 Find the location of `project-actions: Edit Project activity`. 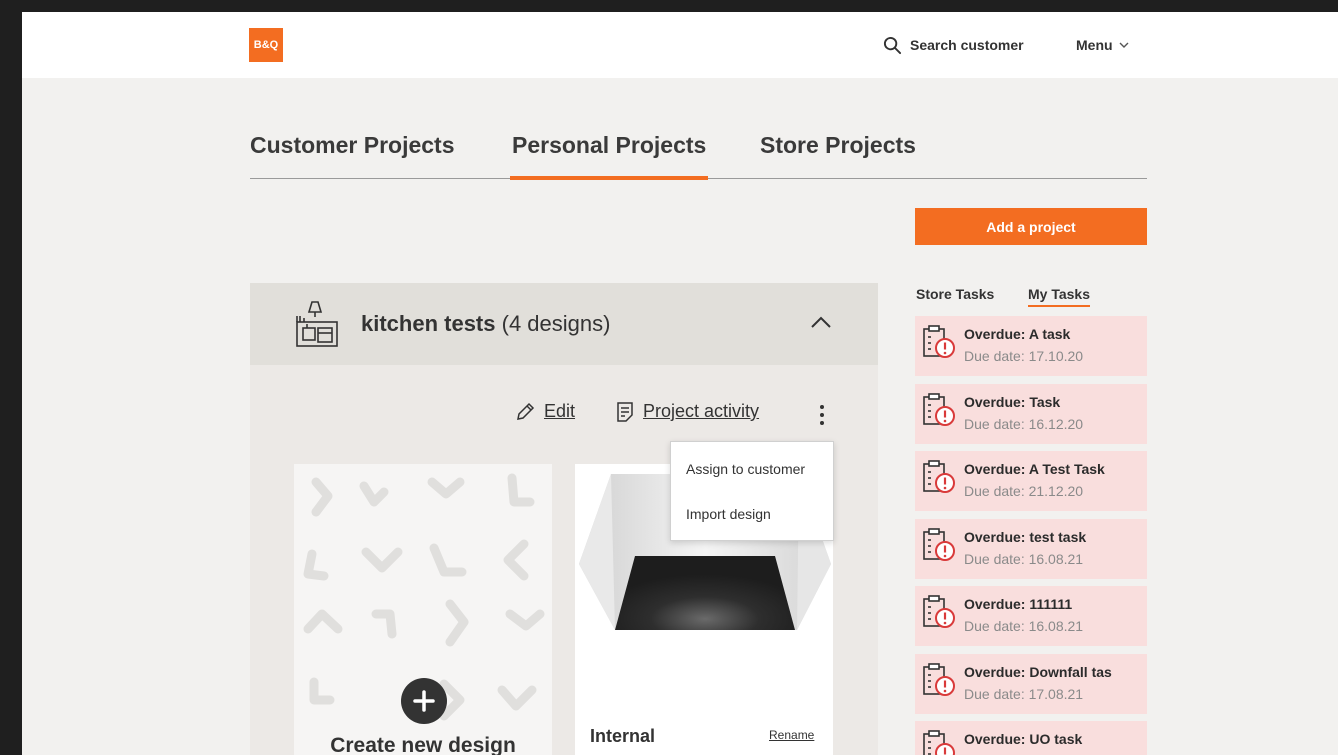

project-actions: Edit Project activity is located at coordinates (564, 415).